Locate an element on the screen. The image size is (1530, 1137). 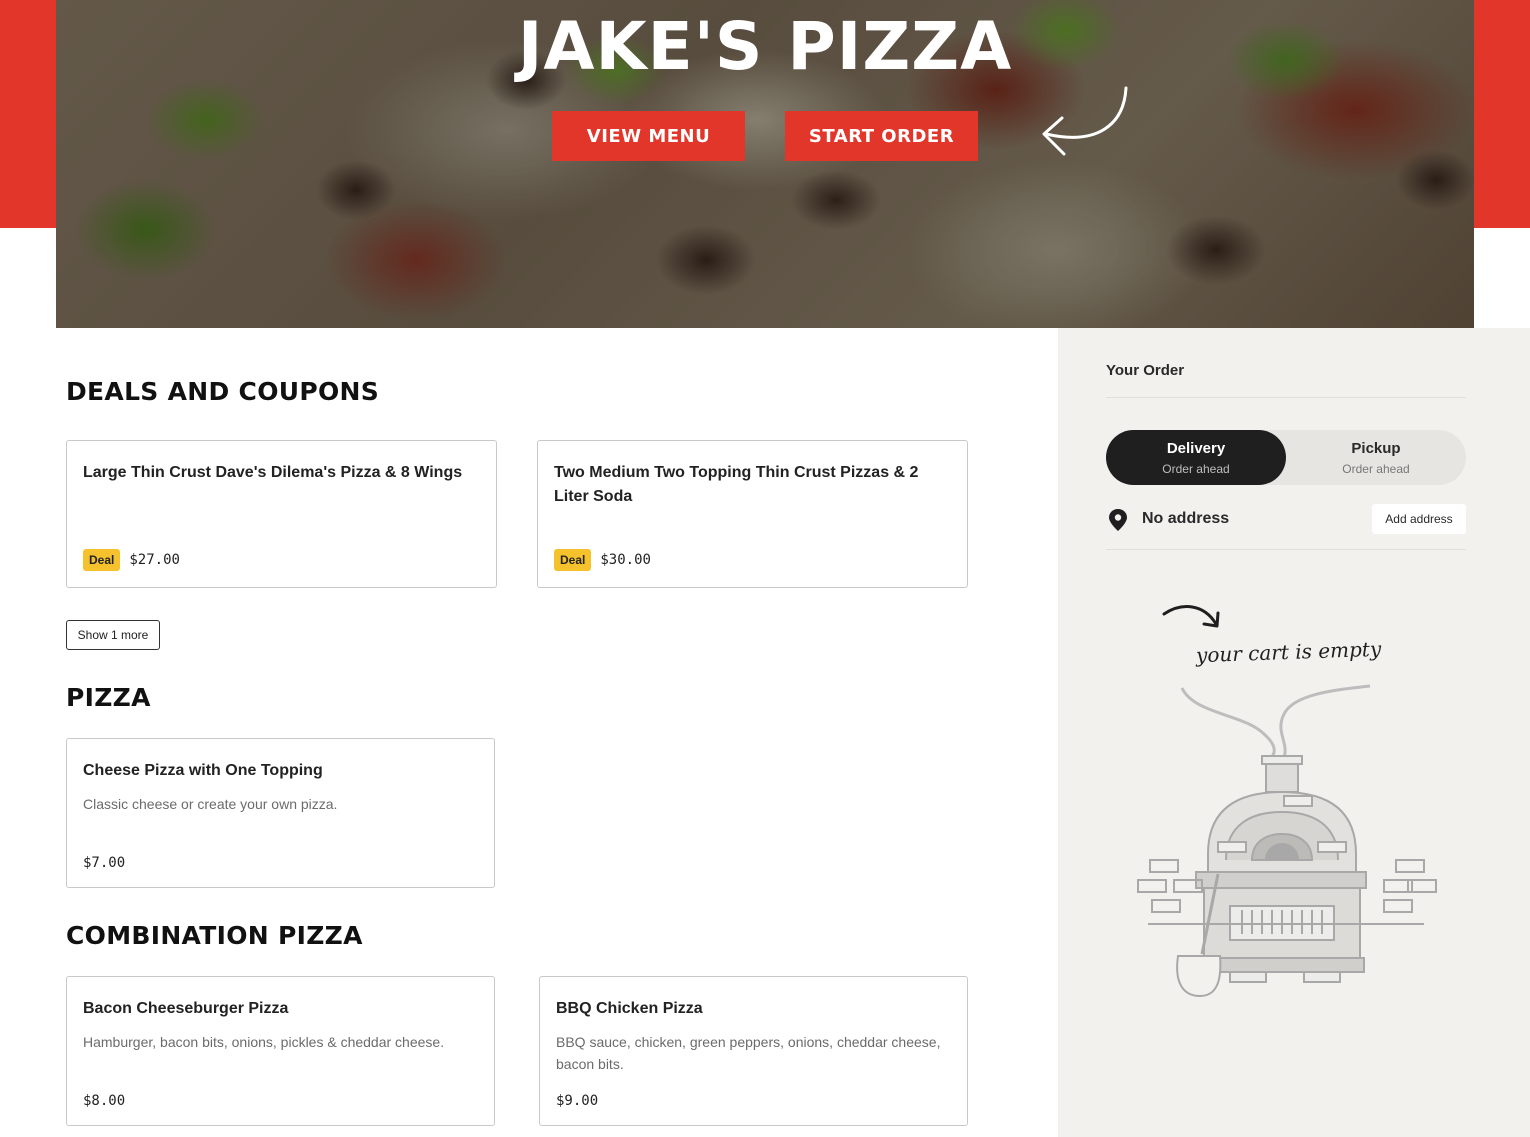
view-menu-button: VIEW MENU is located at coordinates (648, 136).